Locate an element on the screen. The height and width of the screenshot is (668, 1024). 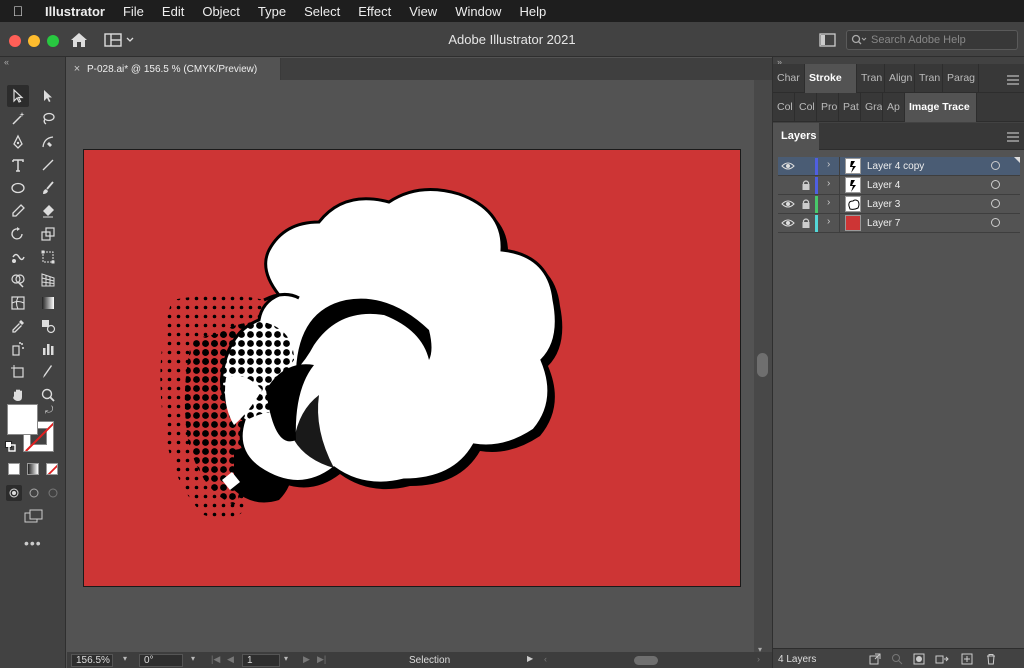
tab-transform: Tran is located at coordinates (871, 78).